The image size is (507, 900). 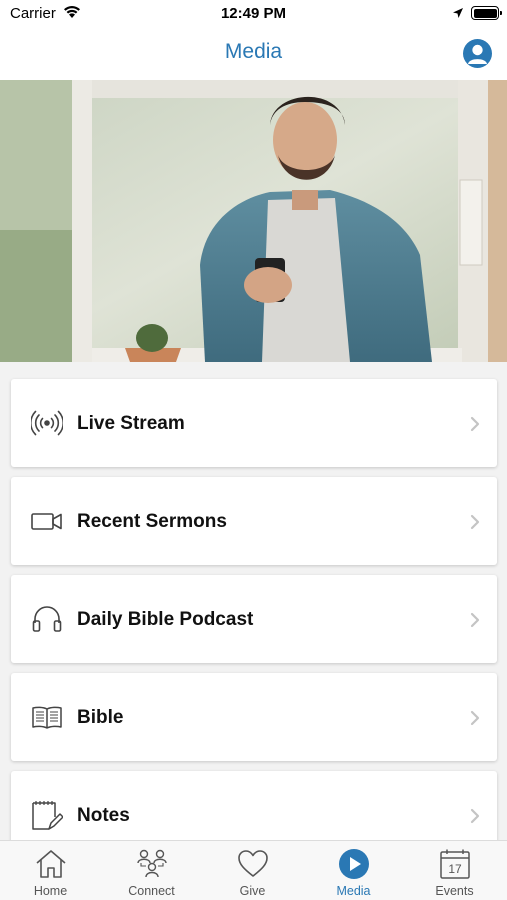 What do you see at coordinates (103, 815) in the screenshot?
I see `menu-item-label: Notes` at bounding box center [103, 815].